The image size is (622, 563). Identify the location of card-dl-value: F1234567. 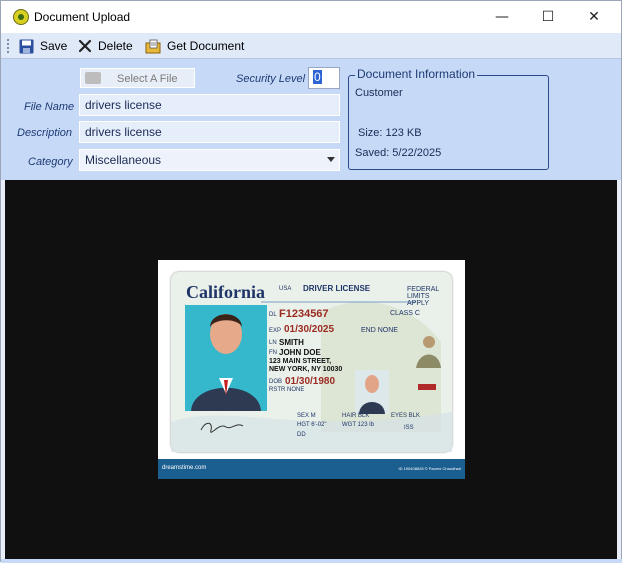
(304, 314).